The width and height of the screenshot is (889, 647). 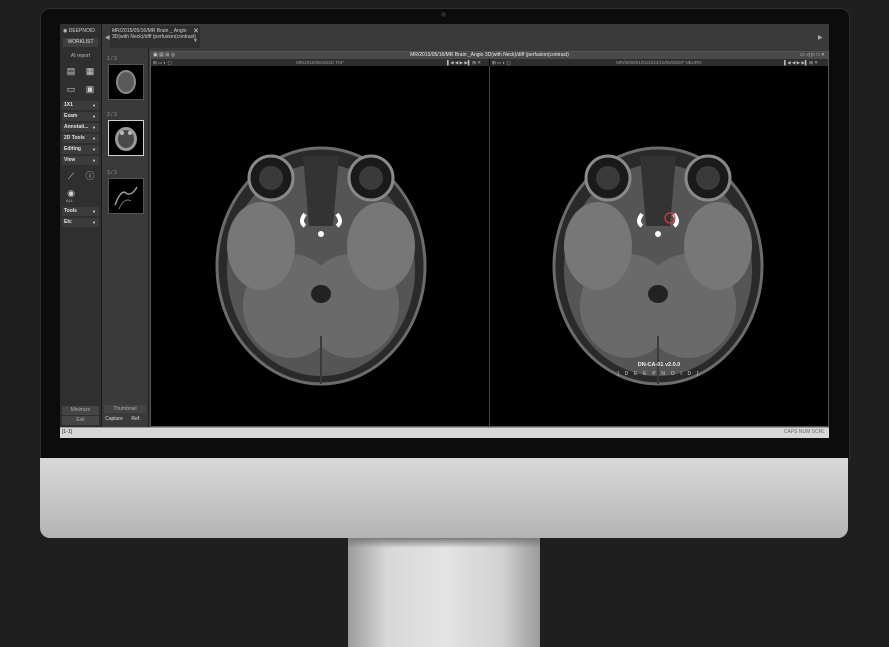 What do you see at coordinates (195, 41) in the screenshot?
I see `tab-dropdown-icon: ▼` at bounding box center [195, 41].